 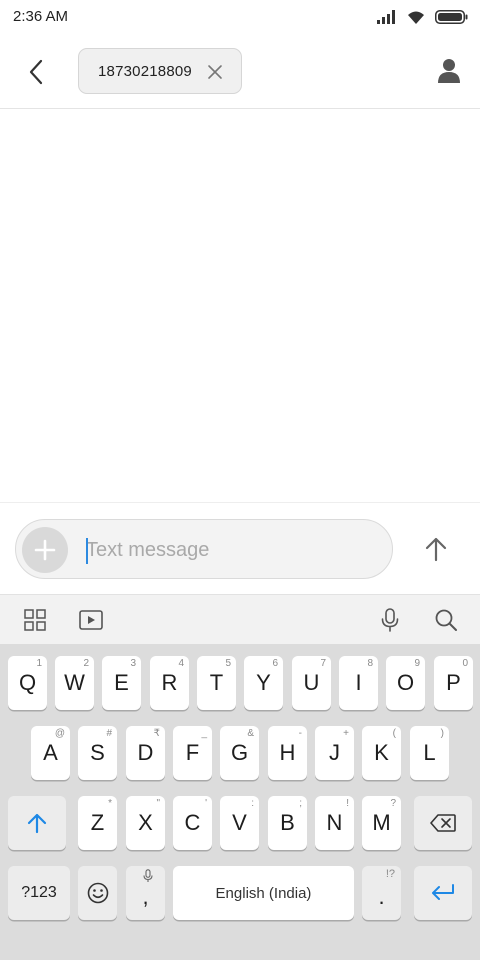 I want to click on key-label: F, so click(x=192, y=752).